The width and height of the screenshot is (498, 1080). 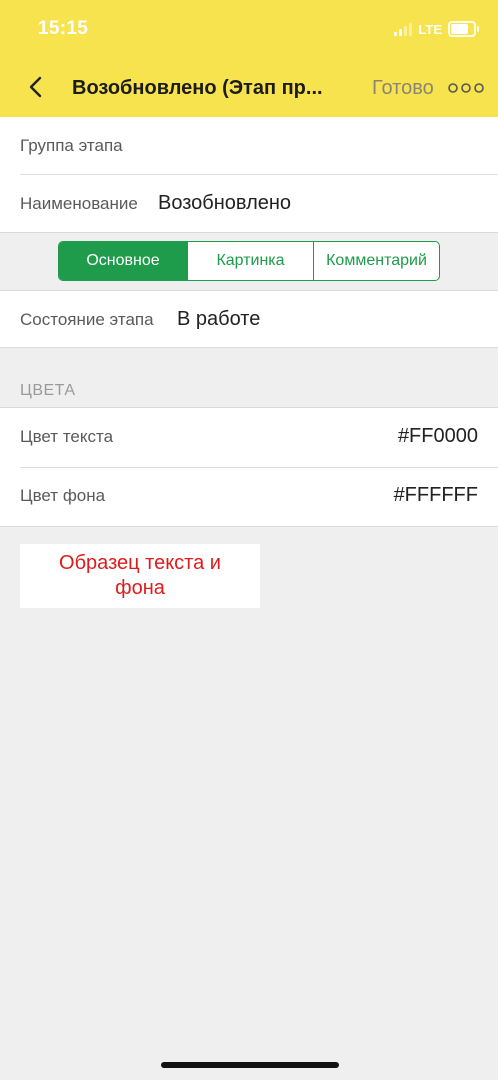 What do you see at coordinates (87, 319) in the screenshot?
I see `state-label: Состояние этапа` at bounding box center [87, 319].